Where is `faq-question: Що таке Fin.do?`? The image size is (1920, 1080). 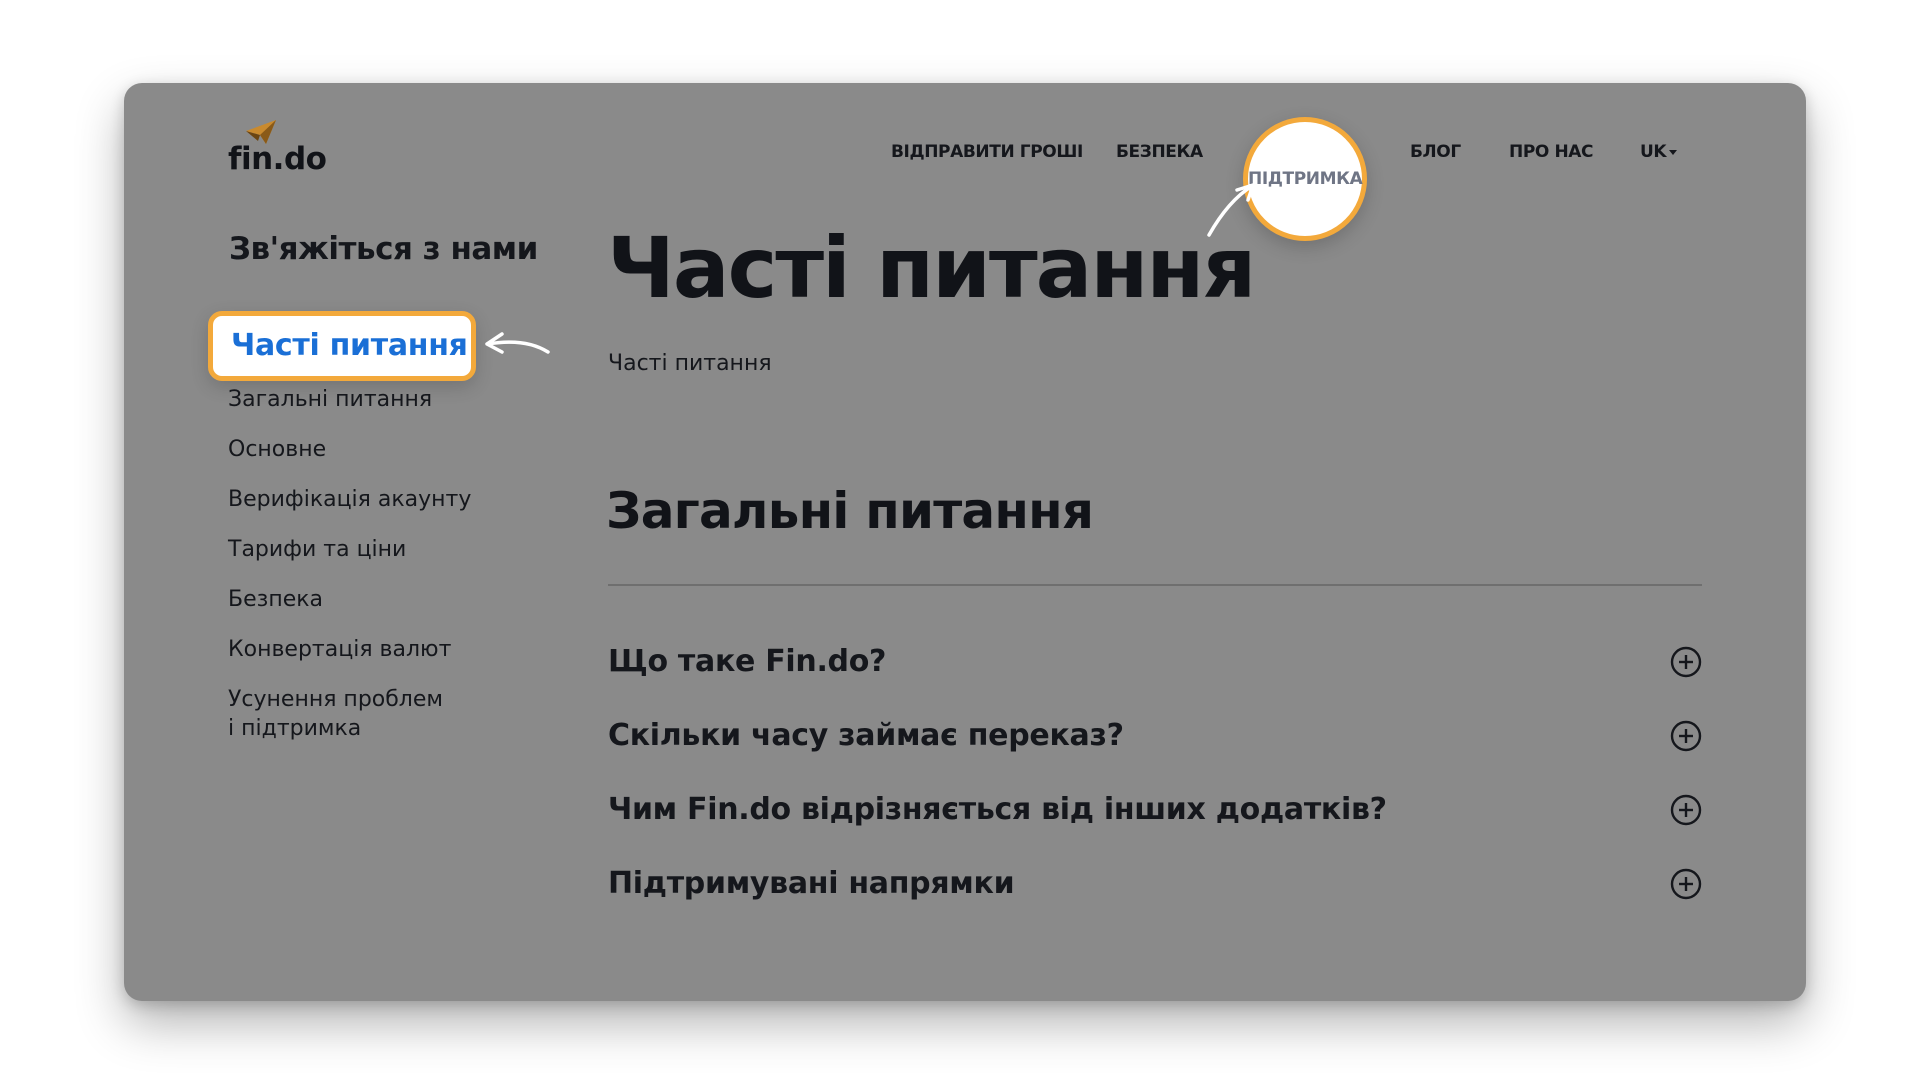 faq-question: Що таке Fin.do? is located at coordinates (747, 661).